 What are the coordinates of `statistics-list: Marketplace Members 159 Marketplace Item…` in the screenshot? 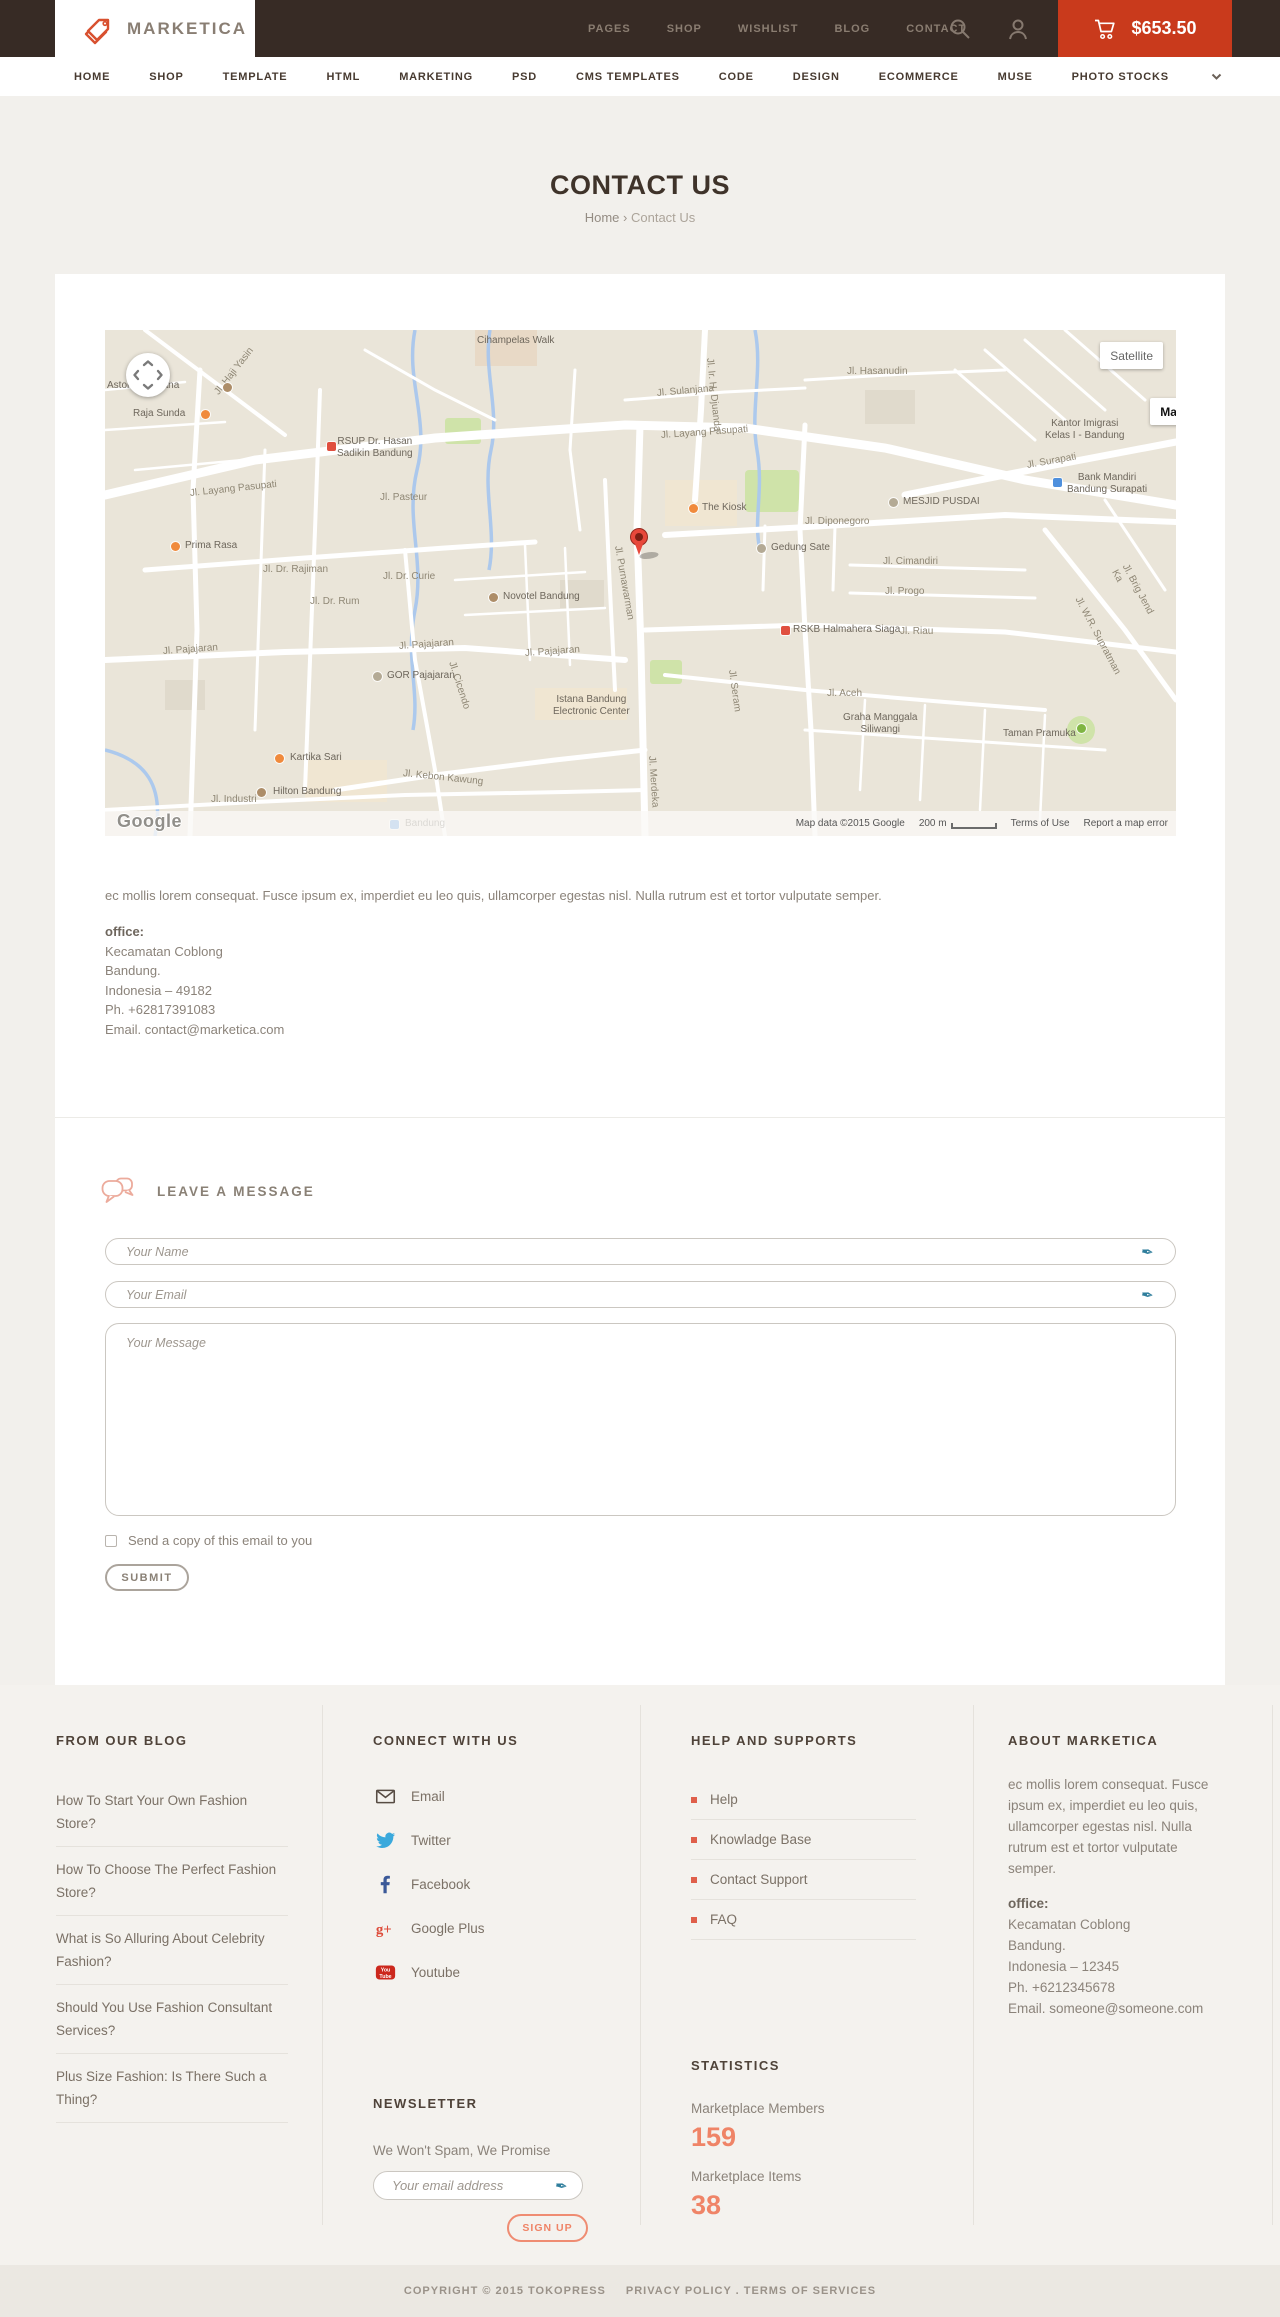 It's located at (758, 2169).